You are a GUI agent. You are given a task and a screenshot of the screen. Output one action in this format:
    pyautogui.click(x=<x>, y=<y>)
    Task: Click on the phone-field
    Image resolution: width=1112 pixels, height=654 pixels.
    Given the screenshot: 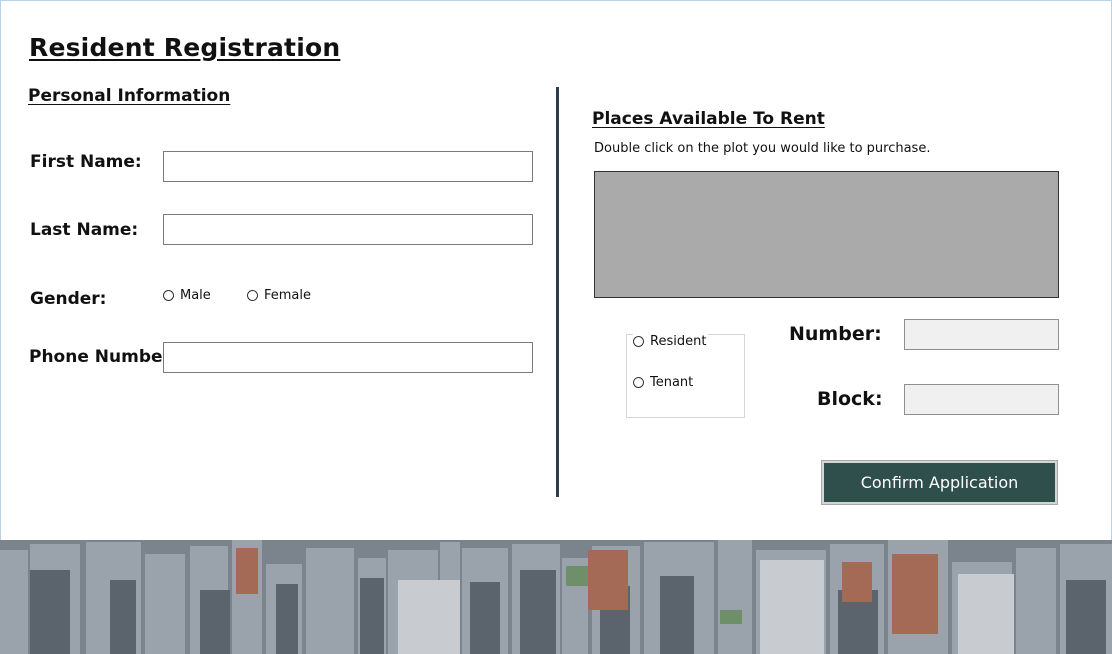 What is the action you would take?
    pyautogui.click(x=348, y=357)
    